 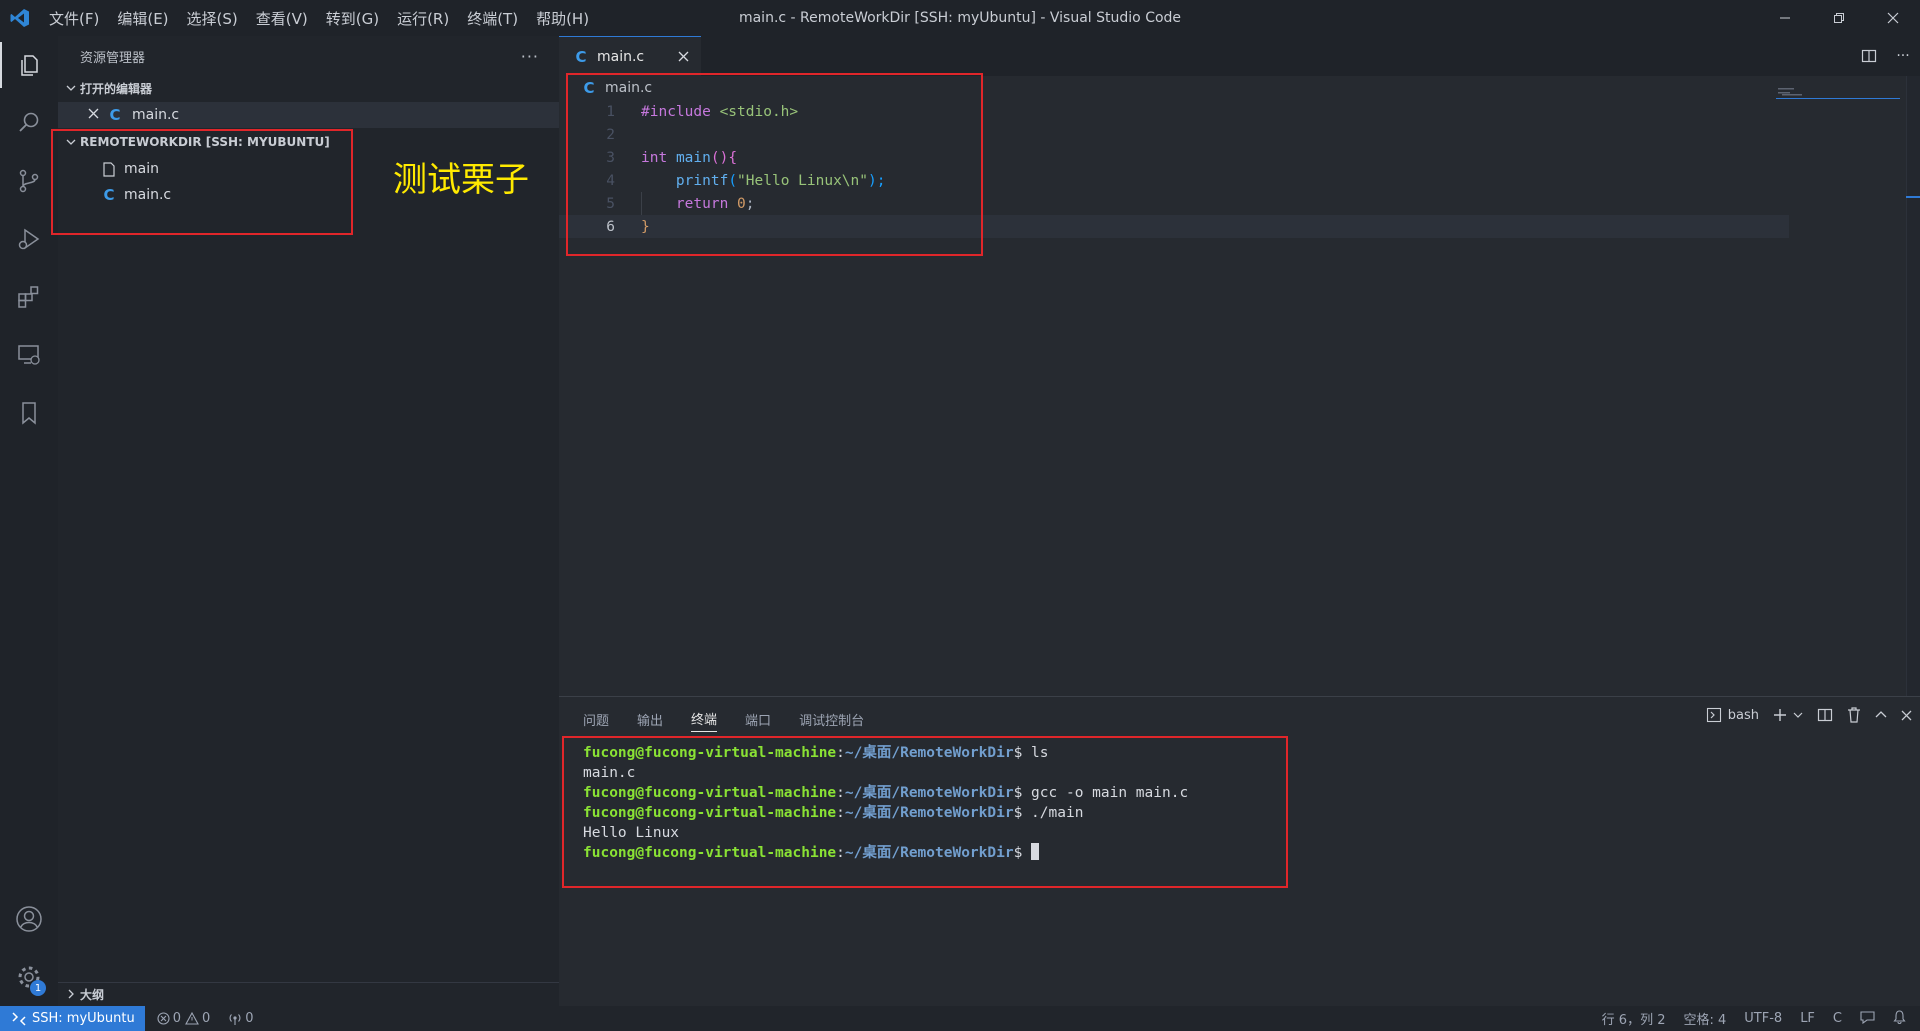 I want to click on explorer-icon, so click(x=29, y=65).